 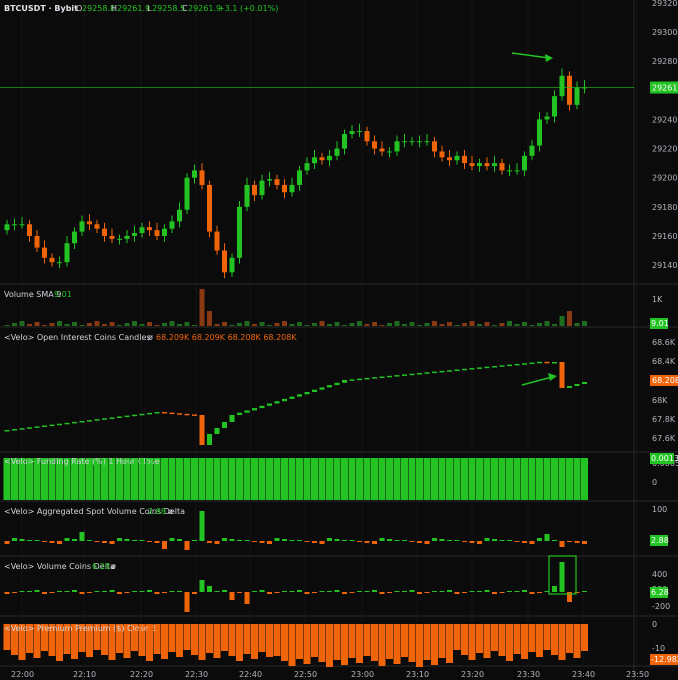 I want to click on time-tick-label: 22:40, so click(x=250, y=674).